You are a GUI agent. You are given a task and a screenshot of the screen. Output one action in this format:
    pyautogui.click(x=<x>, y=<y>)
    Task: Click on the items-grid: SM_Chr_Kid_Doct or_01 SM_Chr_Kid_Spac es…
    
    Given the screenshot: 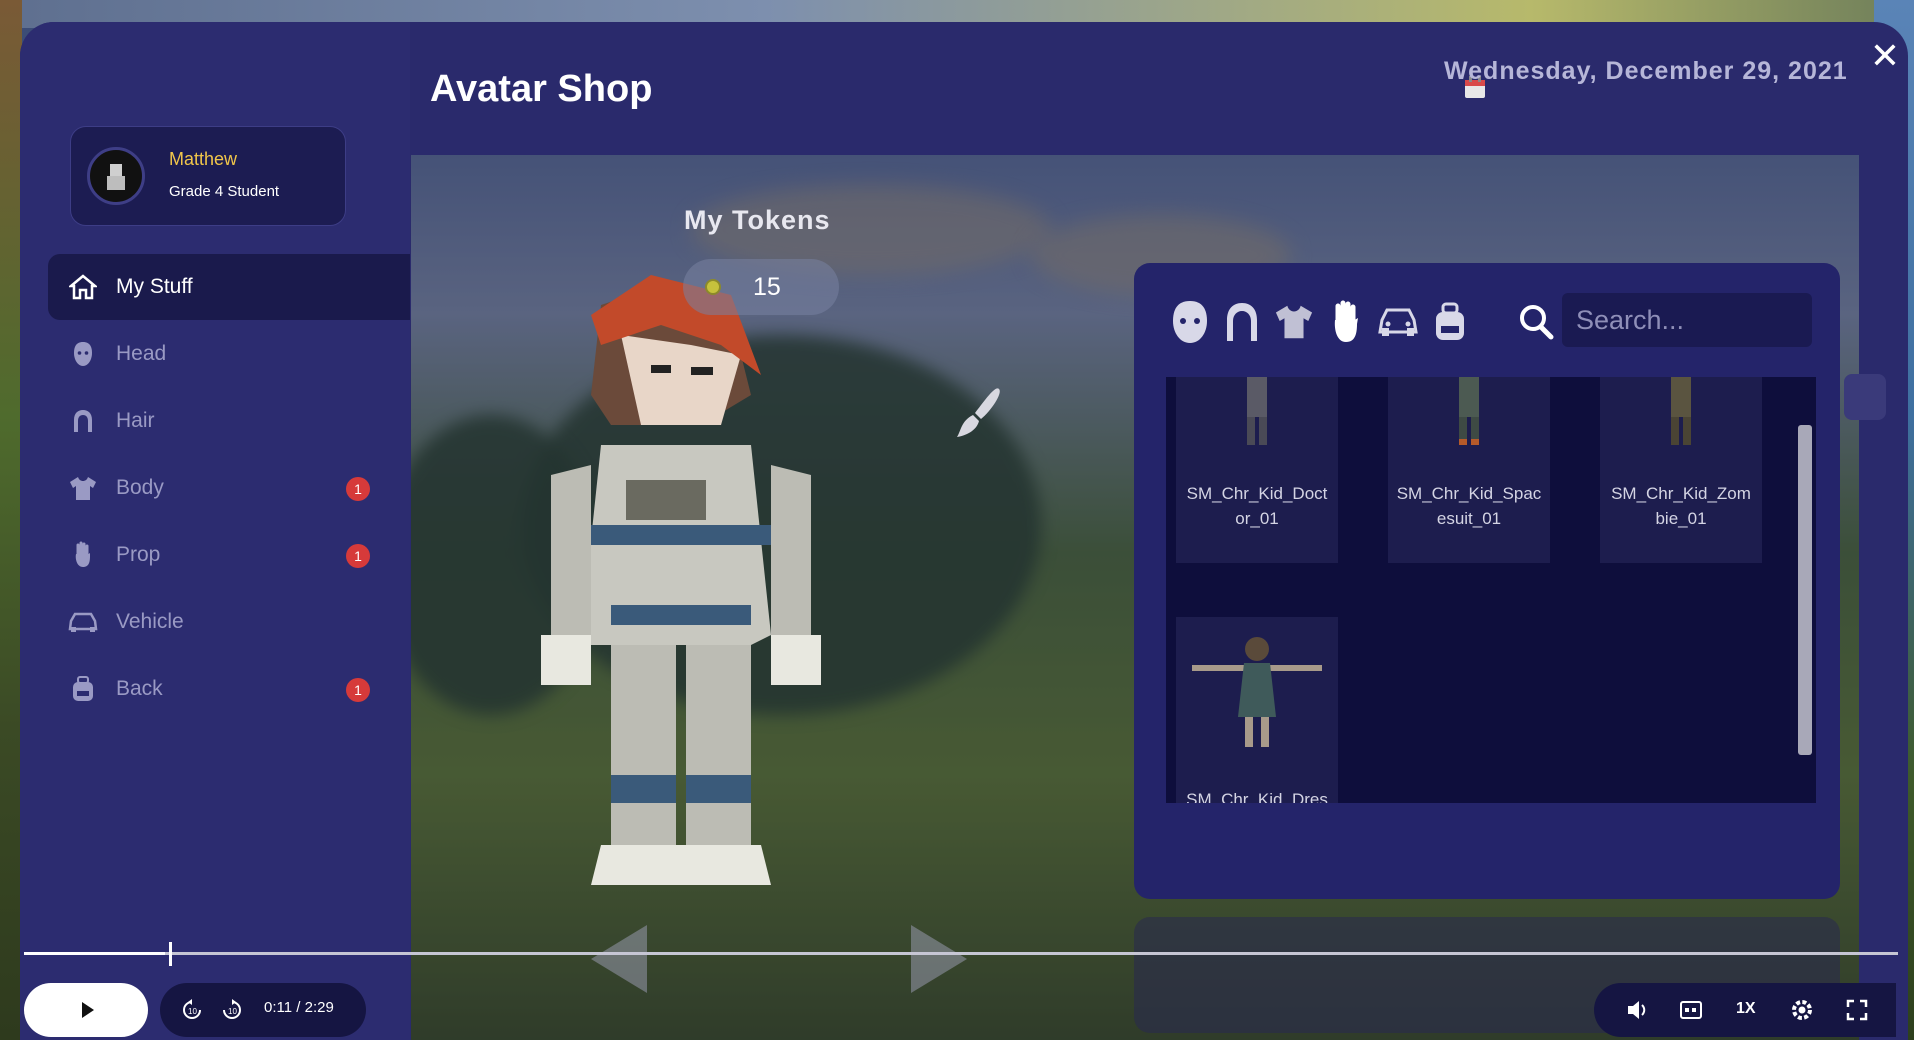 What is the action you would take?
    pyautogui.click(x=1491, y=590)
    